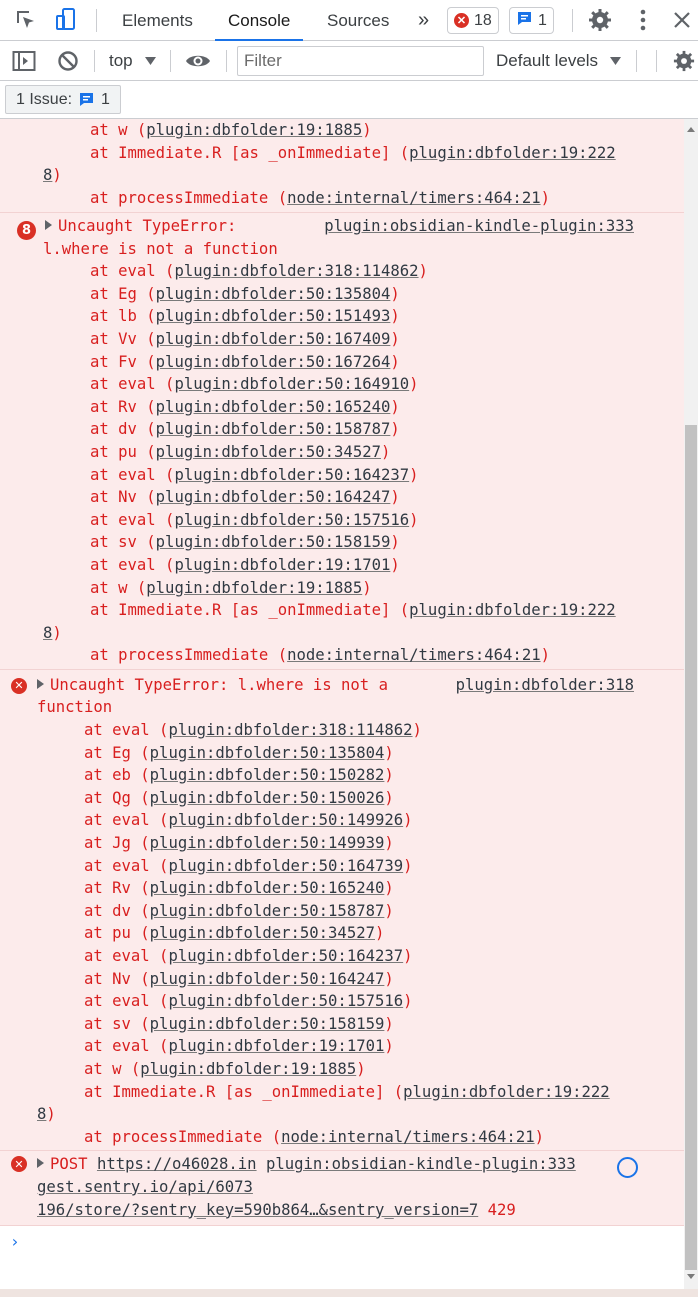 This screenshot has height=1297, width=698. Describe the element at coordinates (357, 1187) in the screenshot. I see `request-url-line: gest.sentry.io/api/6073` at that location.